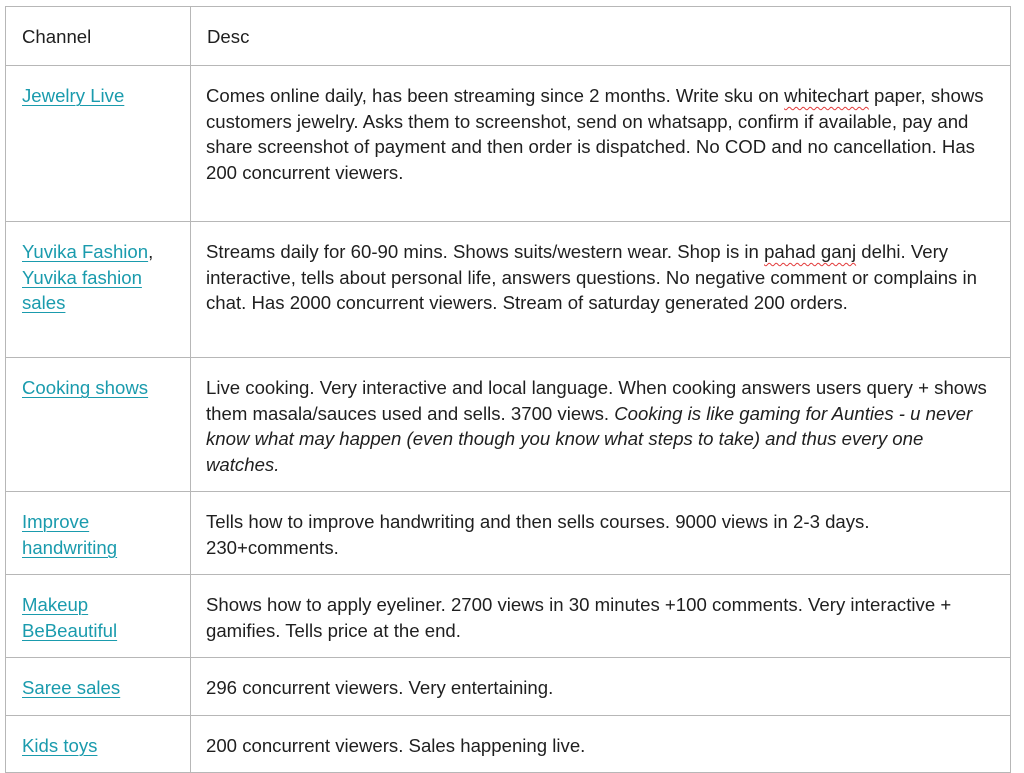 The image size is (1024, 773). What do you see at coordinates (69, 534) in the screenshot?
I see `channel-link-improve-handwriting: Improve handwriting` at bounding box center [69, 534].